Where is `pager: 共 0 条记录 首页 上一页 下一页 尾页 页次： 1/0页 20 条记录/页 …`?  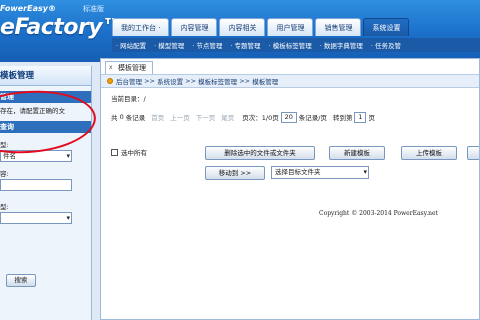 pager: 共 0 条记录 首页 上一页 下一页 尾页 页次： 1/0页 20 条记录/页 … is located at coordinates (293, 117).